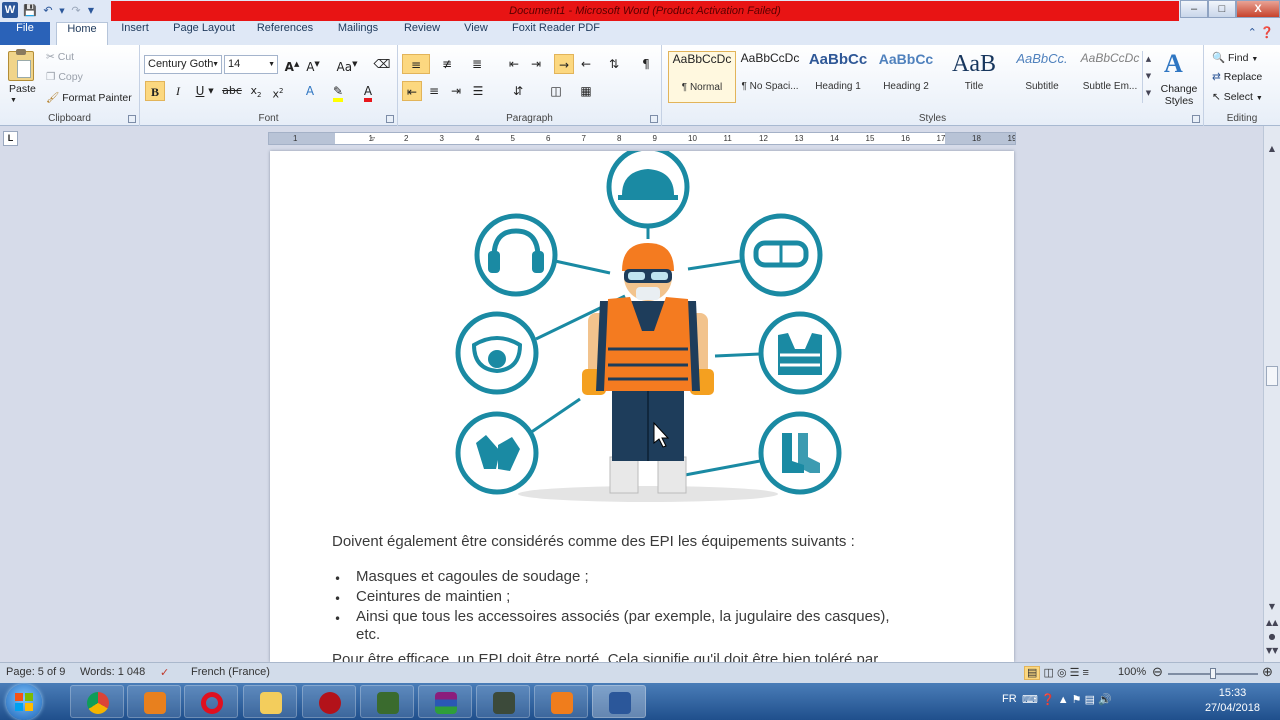 The image size is (1280, 720). I want to click on taskbar-app-dark, so click(503, 701).